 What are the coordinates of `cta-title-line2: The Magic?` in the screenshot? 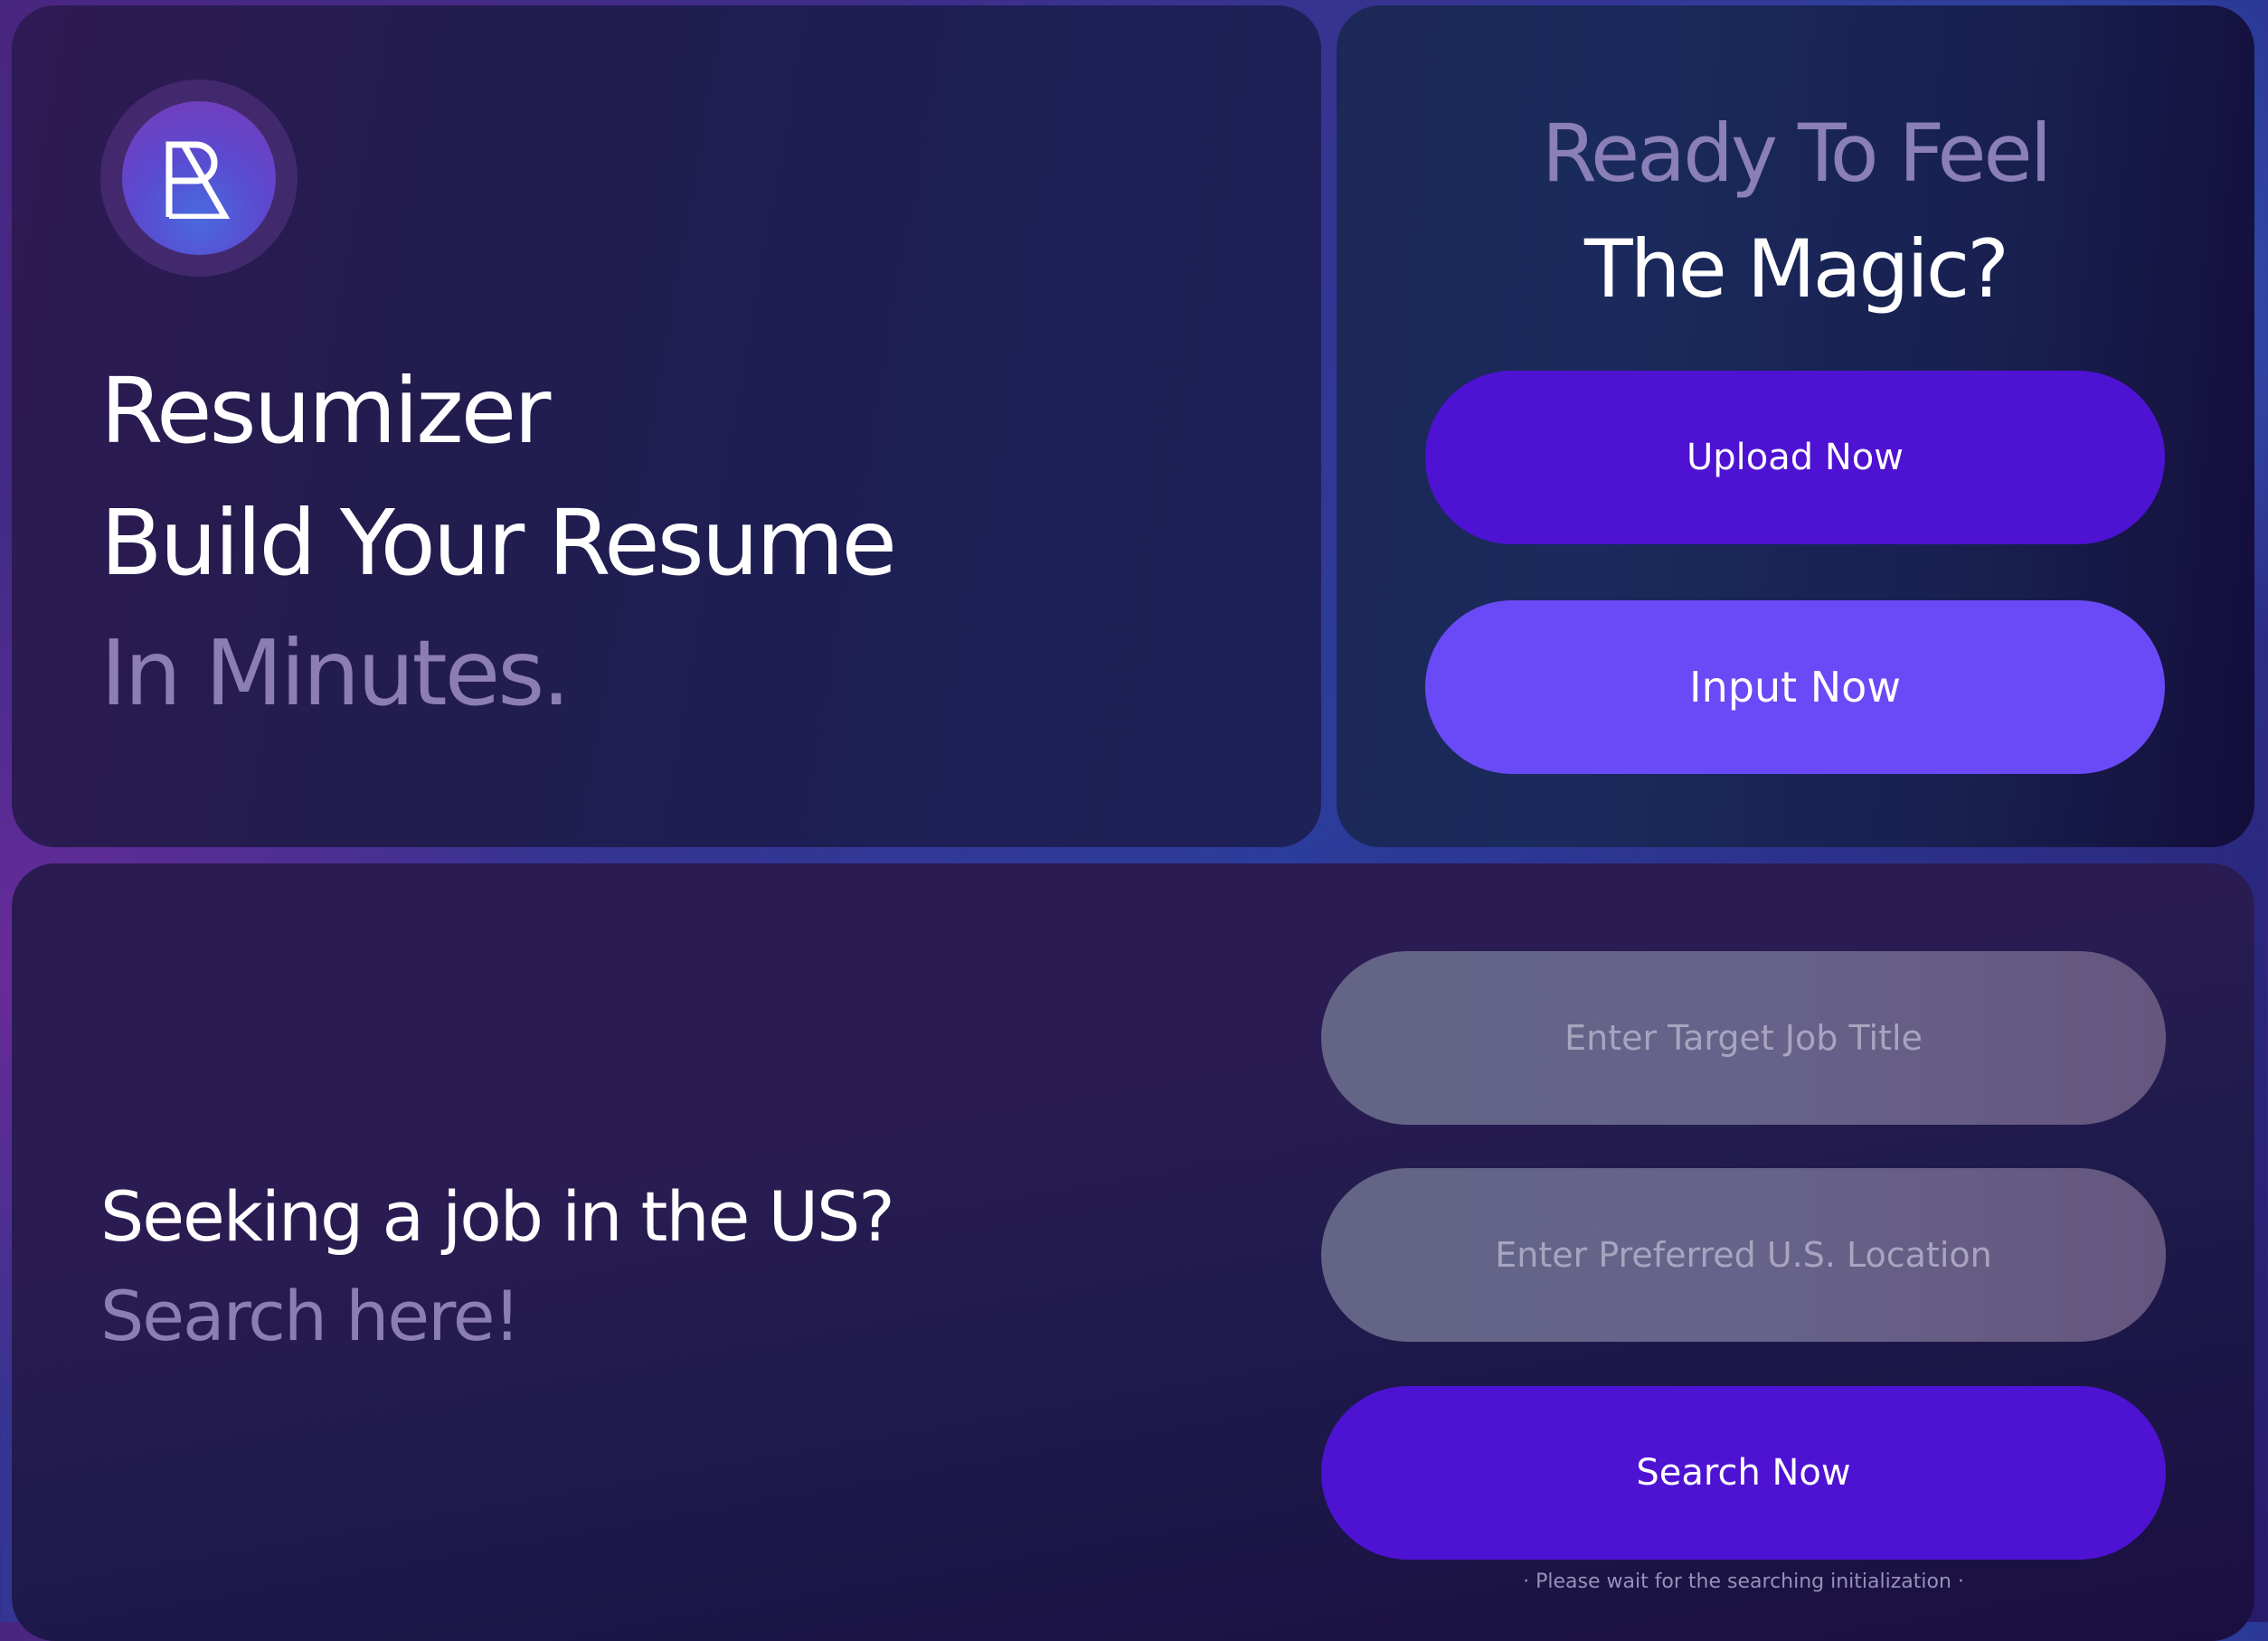 It's located at (1796, 269).